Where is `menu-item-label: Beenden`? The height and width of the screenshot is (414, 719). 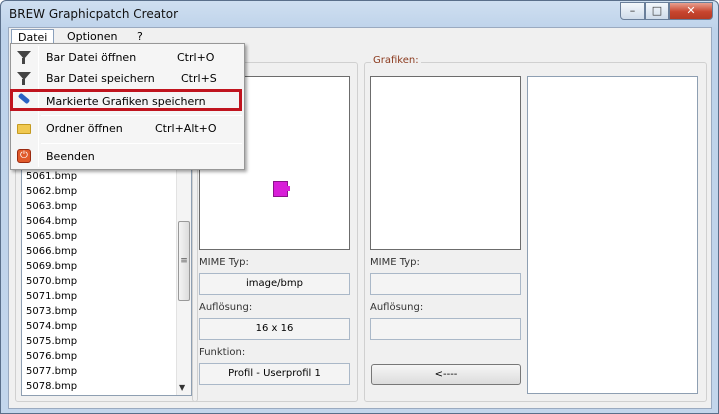 menu-item-label: Beenden is located at coordinates (70, 156).